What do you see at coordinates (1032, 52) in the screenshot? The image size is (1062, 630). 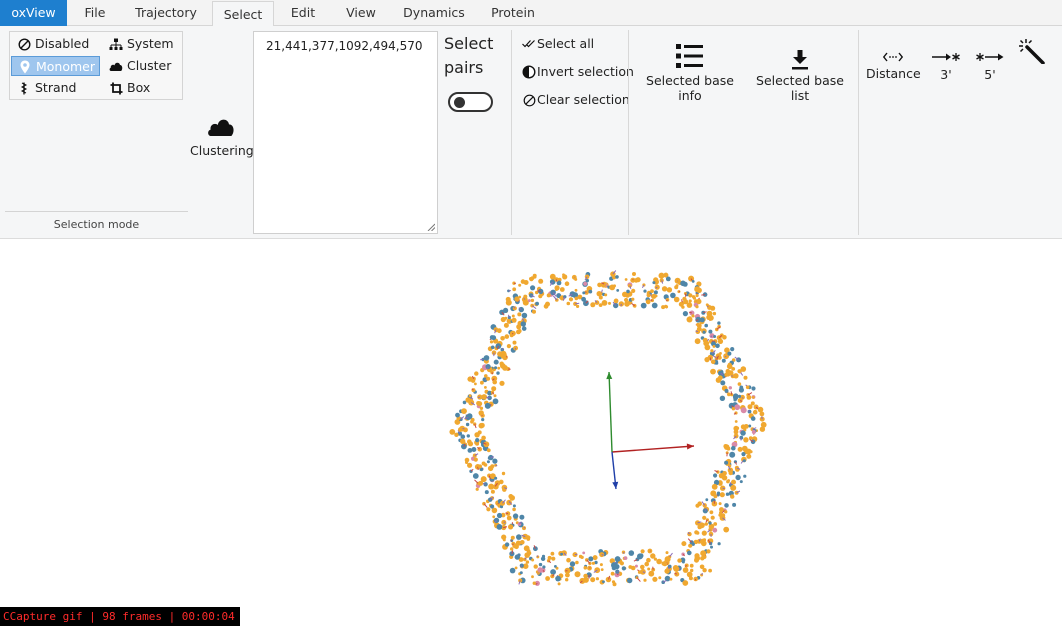 I see `magic-wand-button` at bounding box center [1032, 52].